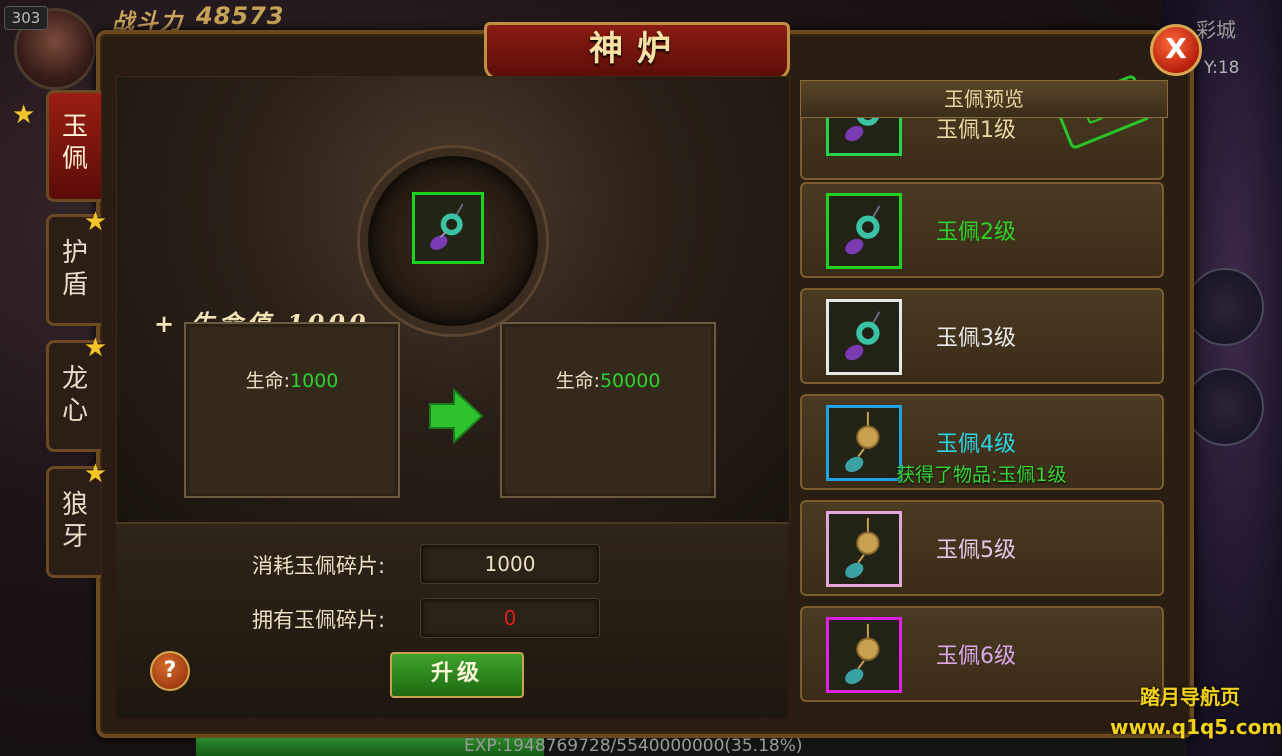 This screenshot has height=756, width=1282. I want to click on watermark-title: 踏月导航页, so click(1190, 697).